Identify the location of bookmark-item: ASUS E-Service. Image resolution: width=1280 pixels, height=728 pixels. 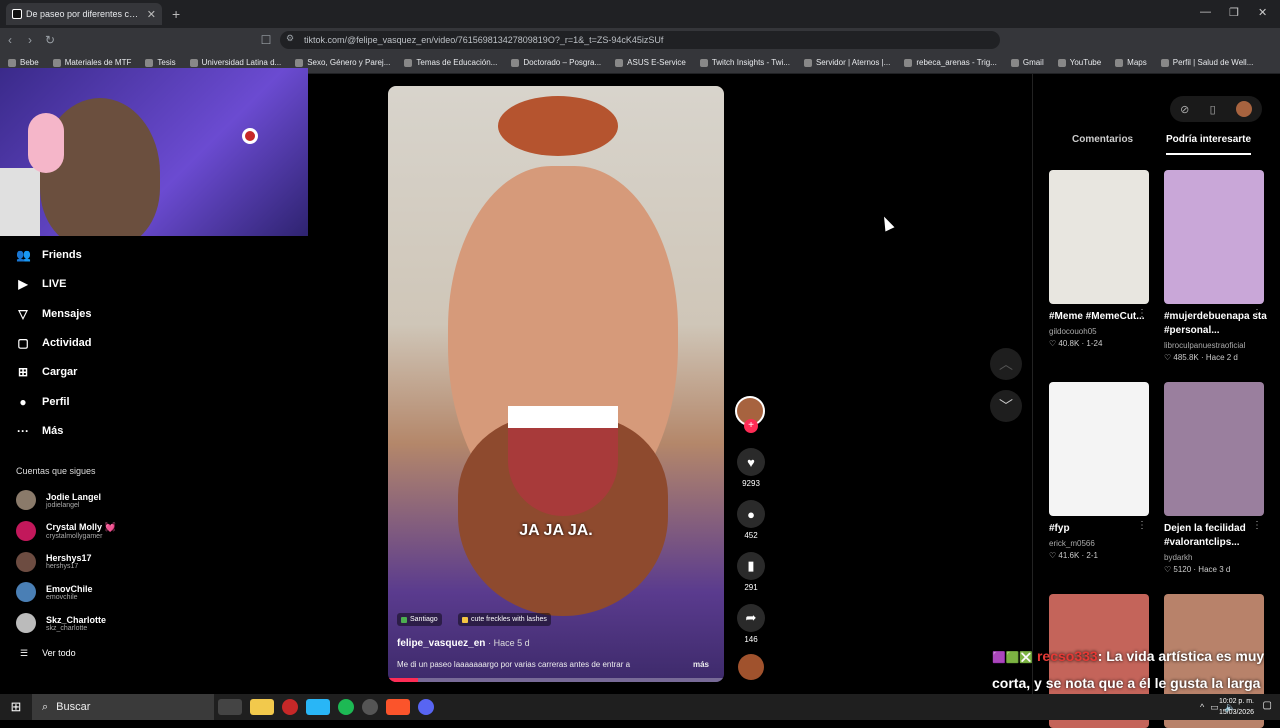
(650, 62).